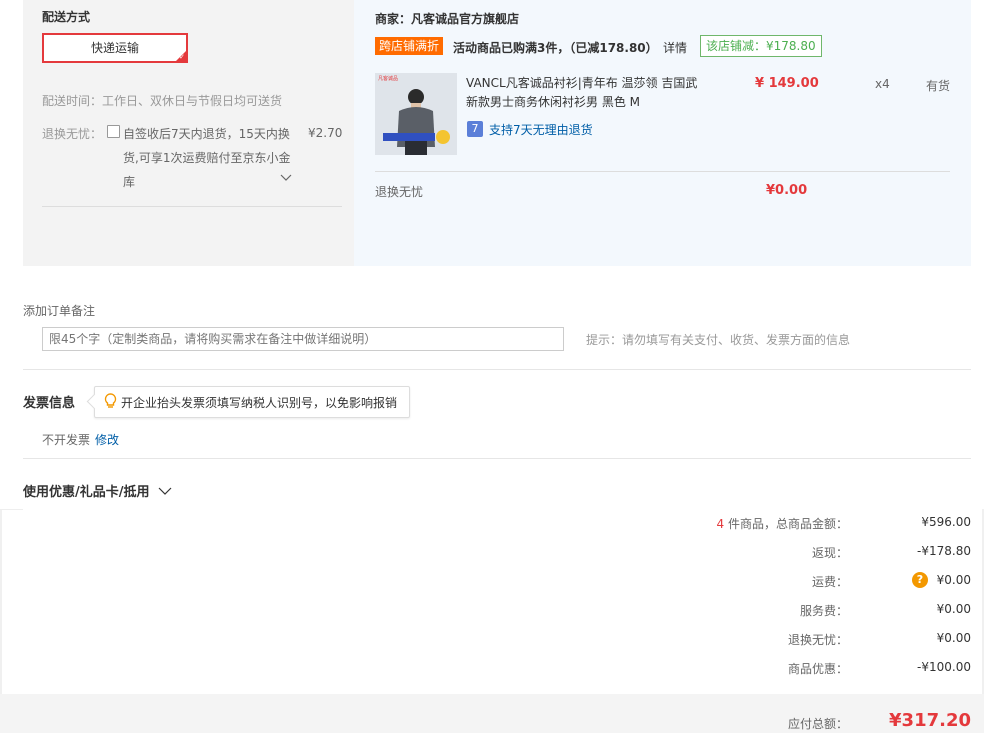 The width and height of the screenshot is (984, 733). Describe the element at coordinates (946, 522) in the screenshot. I see `goods-total: ¥596.00` at that location.